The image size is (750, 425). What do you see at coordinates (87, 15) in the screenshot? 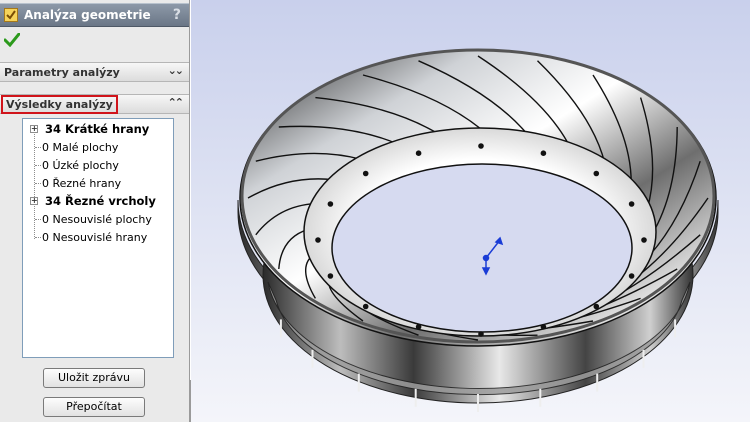
I see `panel-title: Analýza geometrie` at bounding box center [87, 15].